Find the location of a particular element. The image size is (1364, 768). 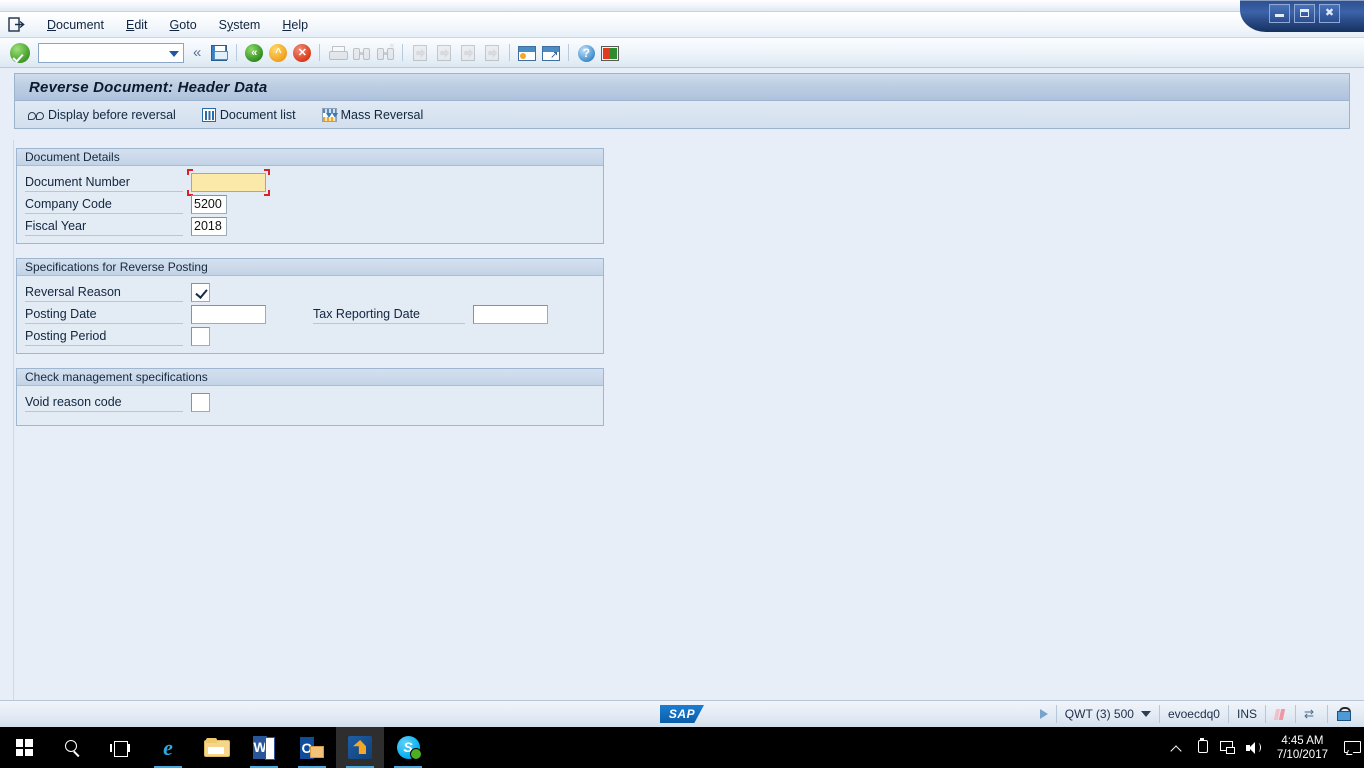

sap-icon is located at coordinates (360, 747).